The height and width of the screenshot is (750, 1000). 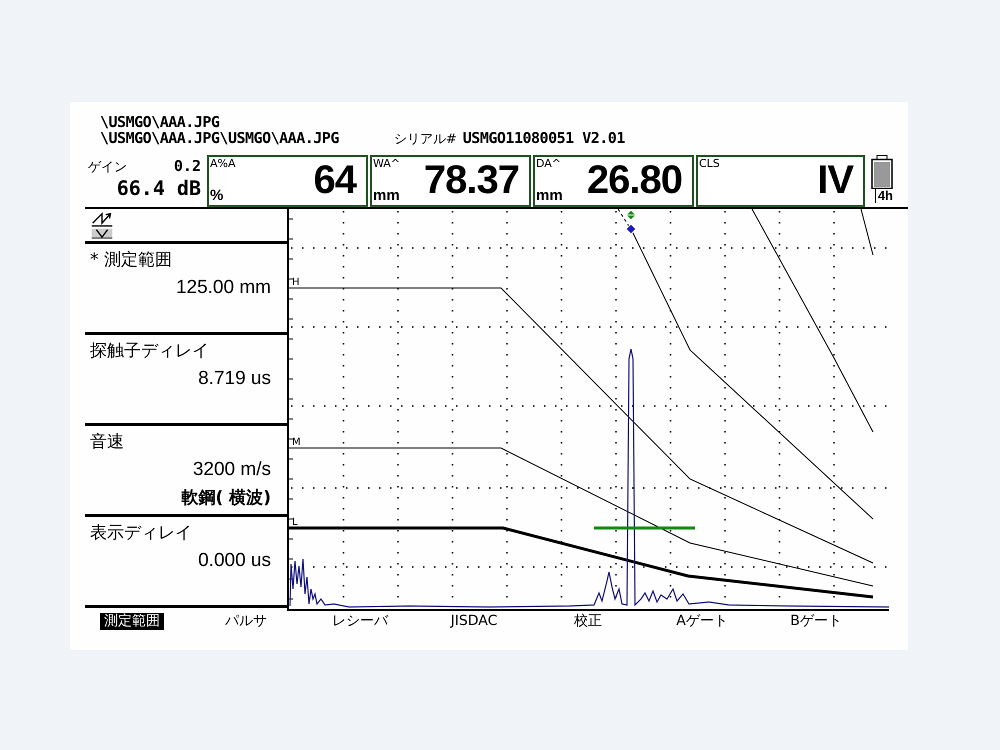 What do you see at coordinates (234, 561) in the screenshot?
I see `parameter-value: 0.000 us` at bounding box center [234, 561].